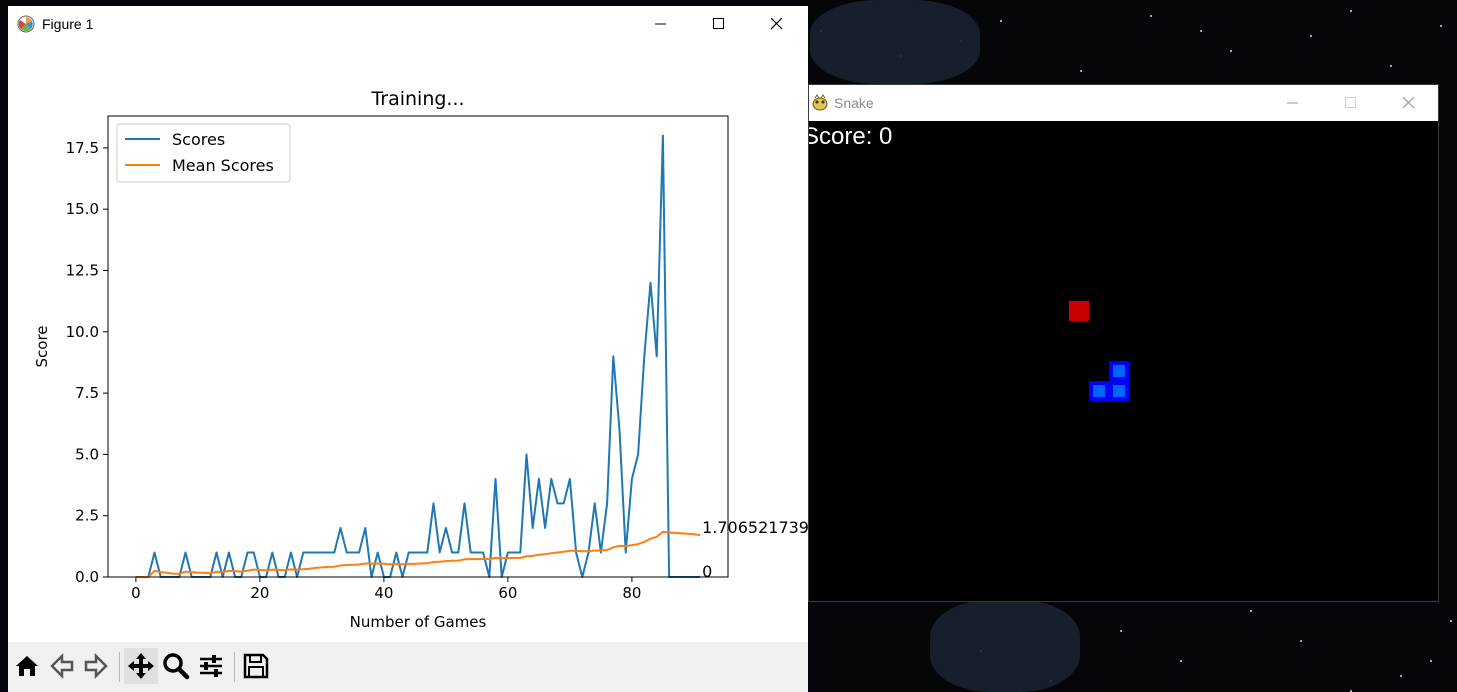 Image resolution: width=1457 pixels, height=692 pixels. I want to click on save-icon, so click(256, 666).